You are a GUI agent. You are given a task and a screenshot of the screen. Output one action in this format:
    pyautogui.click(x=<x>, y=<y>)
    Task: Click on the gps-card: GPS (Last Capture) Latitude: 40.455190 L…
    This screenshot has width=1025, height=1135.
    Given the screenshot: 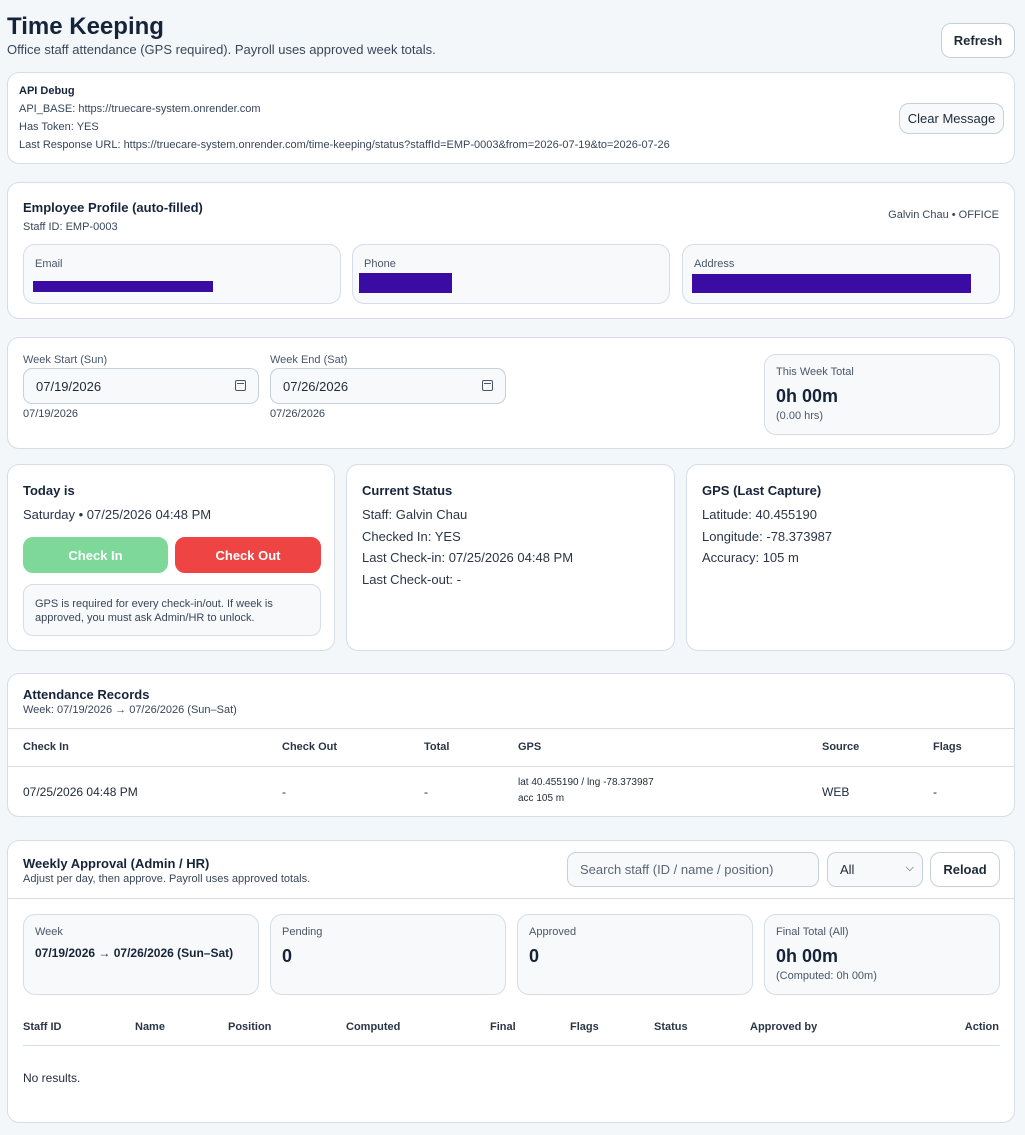 What is the action you would take?
    pyautogui.click(x=850, y=557)
    